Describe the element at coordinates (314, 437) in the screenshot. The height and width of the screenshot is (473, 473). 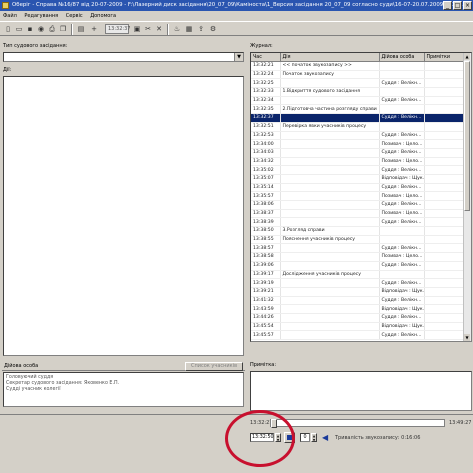
I see `volume-spinner: ▲ ▼` at that location.